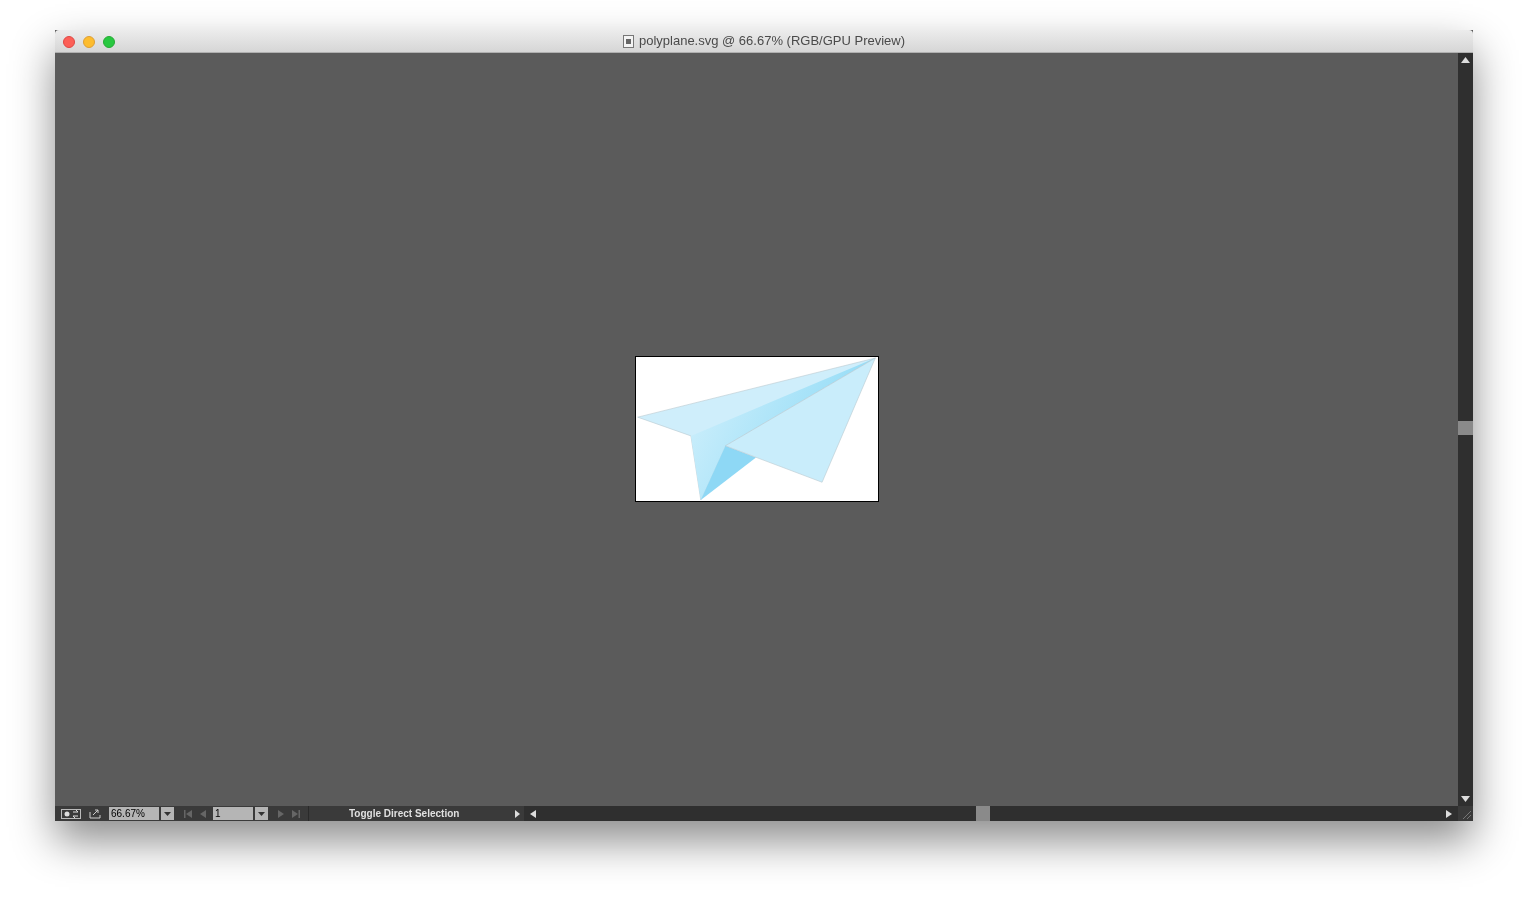  Describe the element at coordinates (281, 813) in the screenshot. I see `next-artboard-icon` at that location.